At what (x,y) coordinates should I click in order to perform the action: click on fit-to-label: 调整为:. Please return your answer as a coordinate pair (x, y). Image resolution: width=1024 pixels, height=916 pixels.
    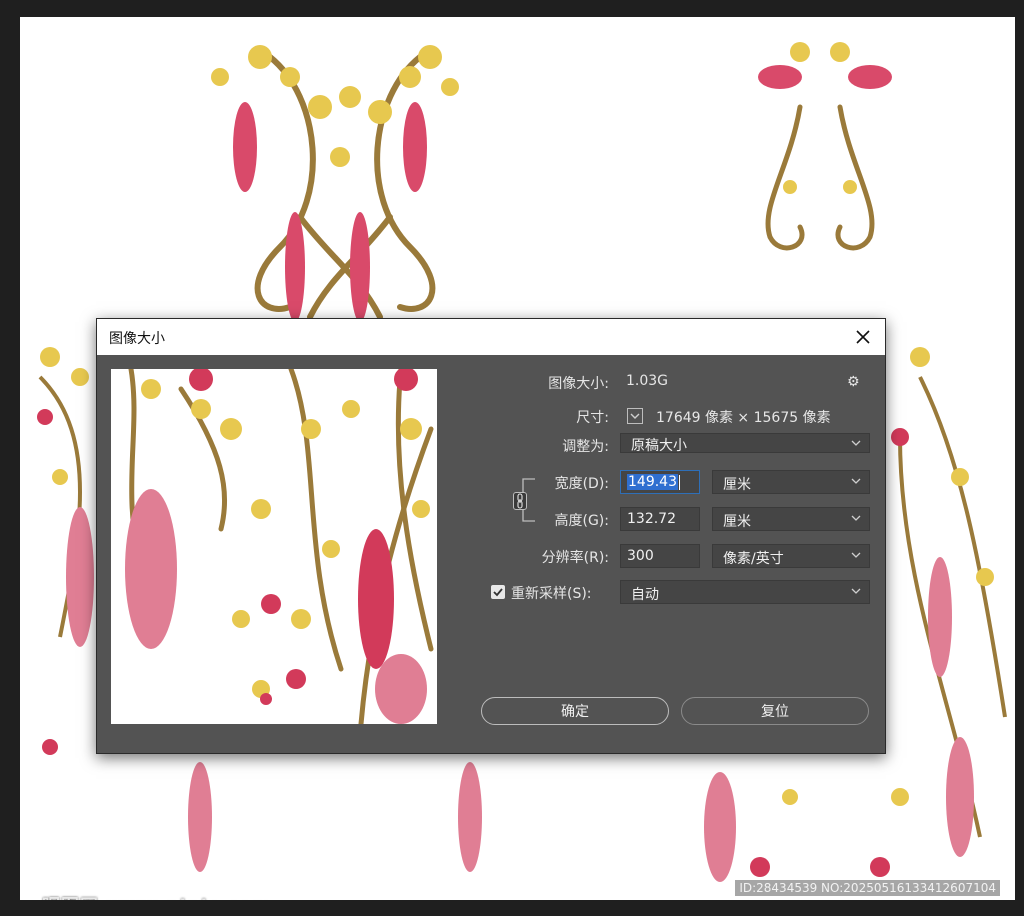
    Looking at the image, I should click on (585, 447).